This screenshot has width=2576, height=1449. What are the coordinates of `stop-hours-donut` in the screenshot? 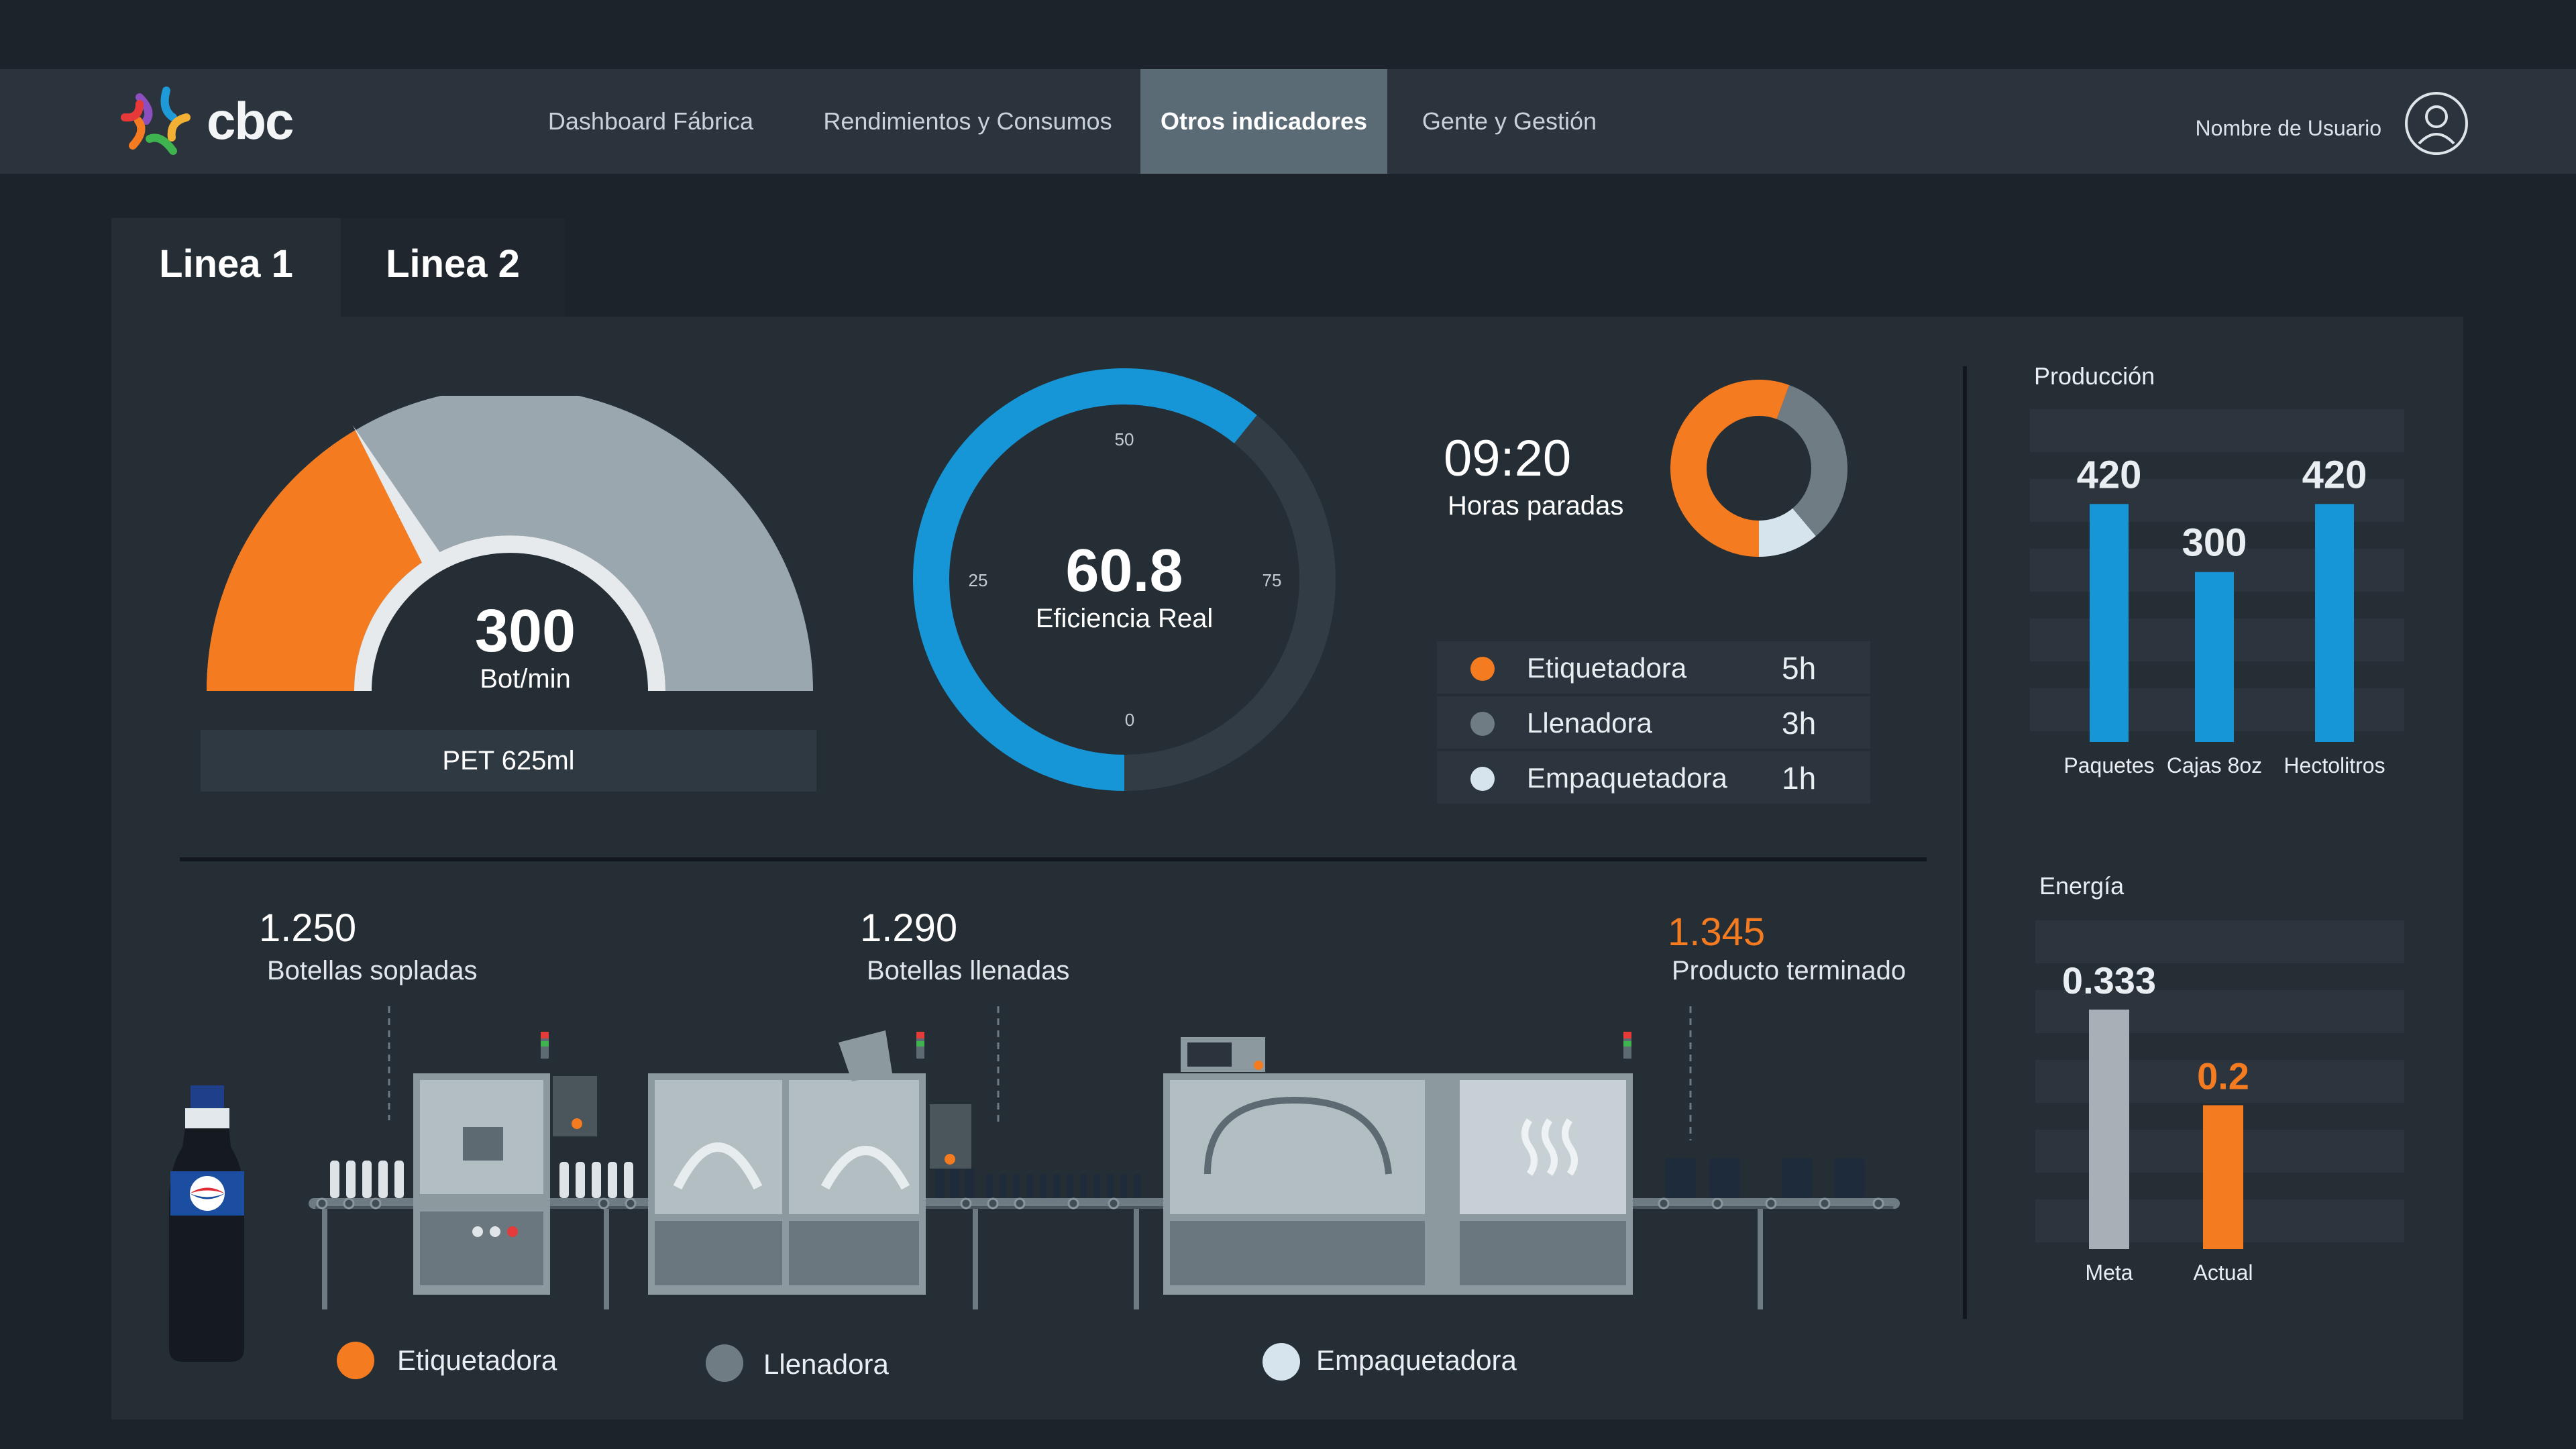 It's located at (1758, 468).